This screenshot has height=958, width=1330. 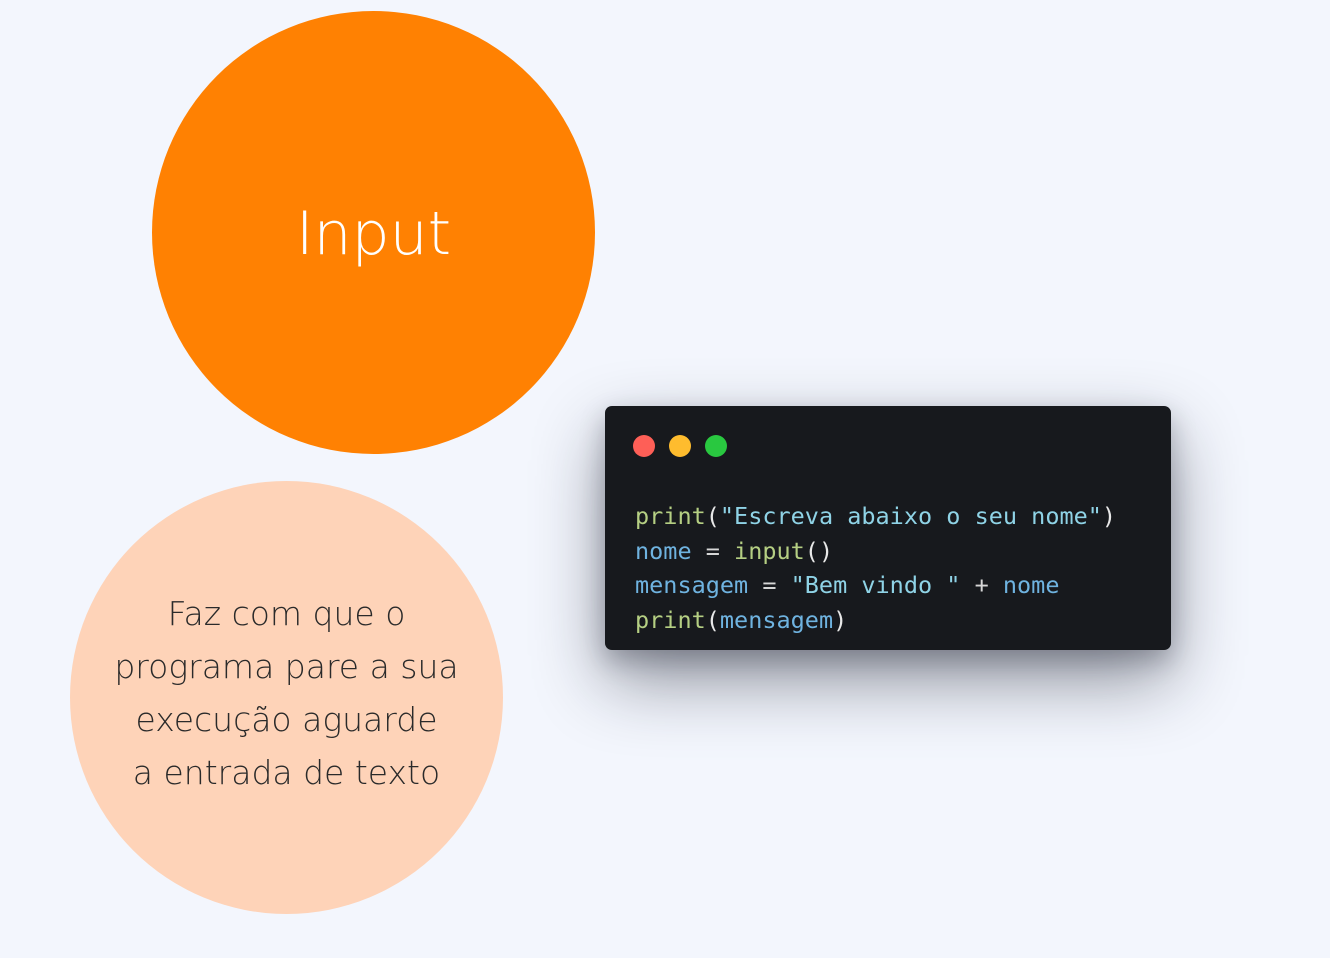 I want to click on code-token: input, so click(x=769, y=550).